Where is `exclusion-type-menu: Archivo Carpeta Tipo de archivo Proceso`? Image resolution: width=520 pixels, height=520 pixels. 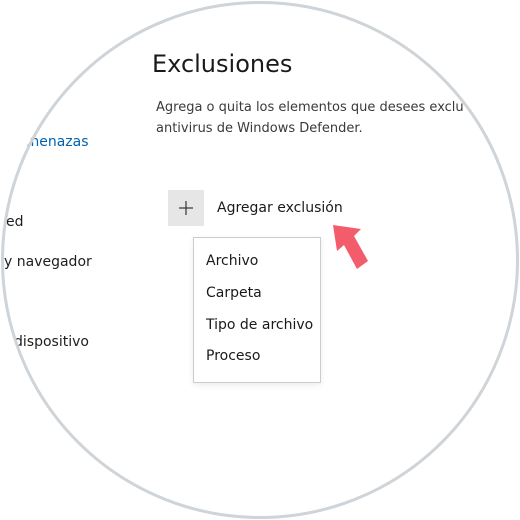
exclusion-type-menu: Archivo Carpeta Tipo de archivo Proceso is located at coordinates (257, 310).